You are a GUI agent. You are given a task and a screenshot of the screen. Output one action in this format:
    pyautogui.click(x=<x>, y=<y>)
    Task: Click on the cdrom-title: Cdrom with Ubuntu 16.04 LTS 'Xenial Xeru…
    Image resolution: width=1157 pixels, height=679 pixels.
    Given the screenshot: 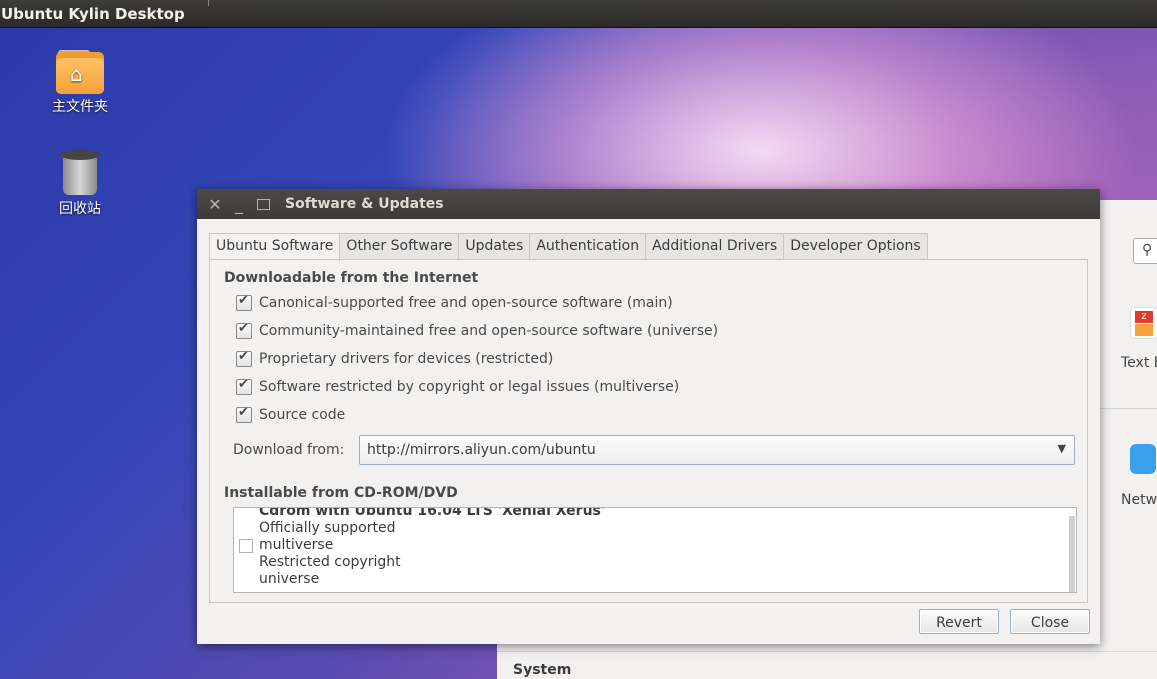 What is the action you would take?
    pyautogui.click(x=432, y=513)
    